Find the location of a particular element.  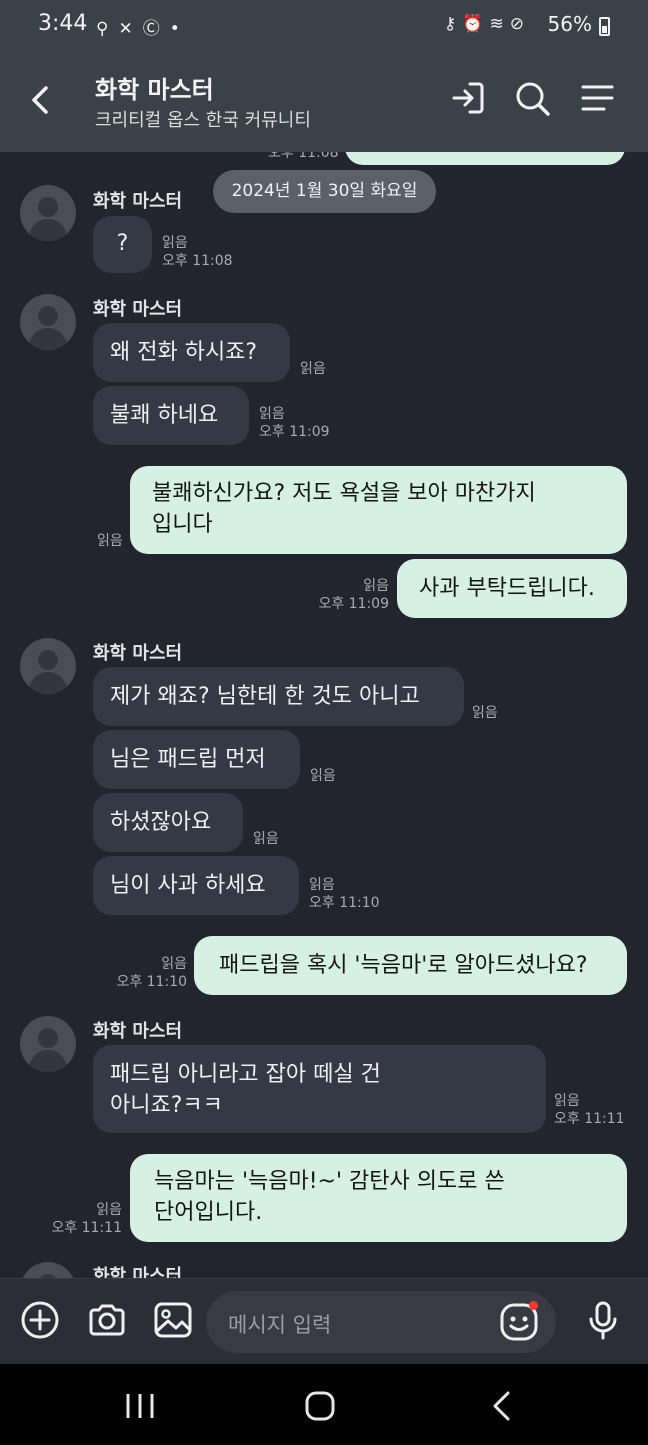

incoming-message: 왜 전화 하시죠? is located at coordinates (191, 352).